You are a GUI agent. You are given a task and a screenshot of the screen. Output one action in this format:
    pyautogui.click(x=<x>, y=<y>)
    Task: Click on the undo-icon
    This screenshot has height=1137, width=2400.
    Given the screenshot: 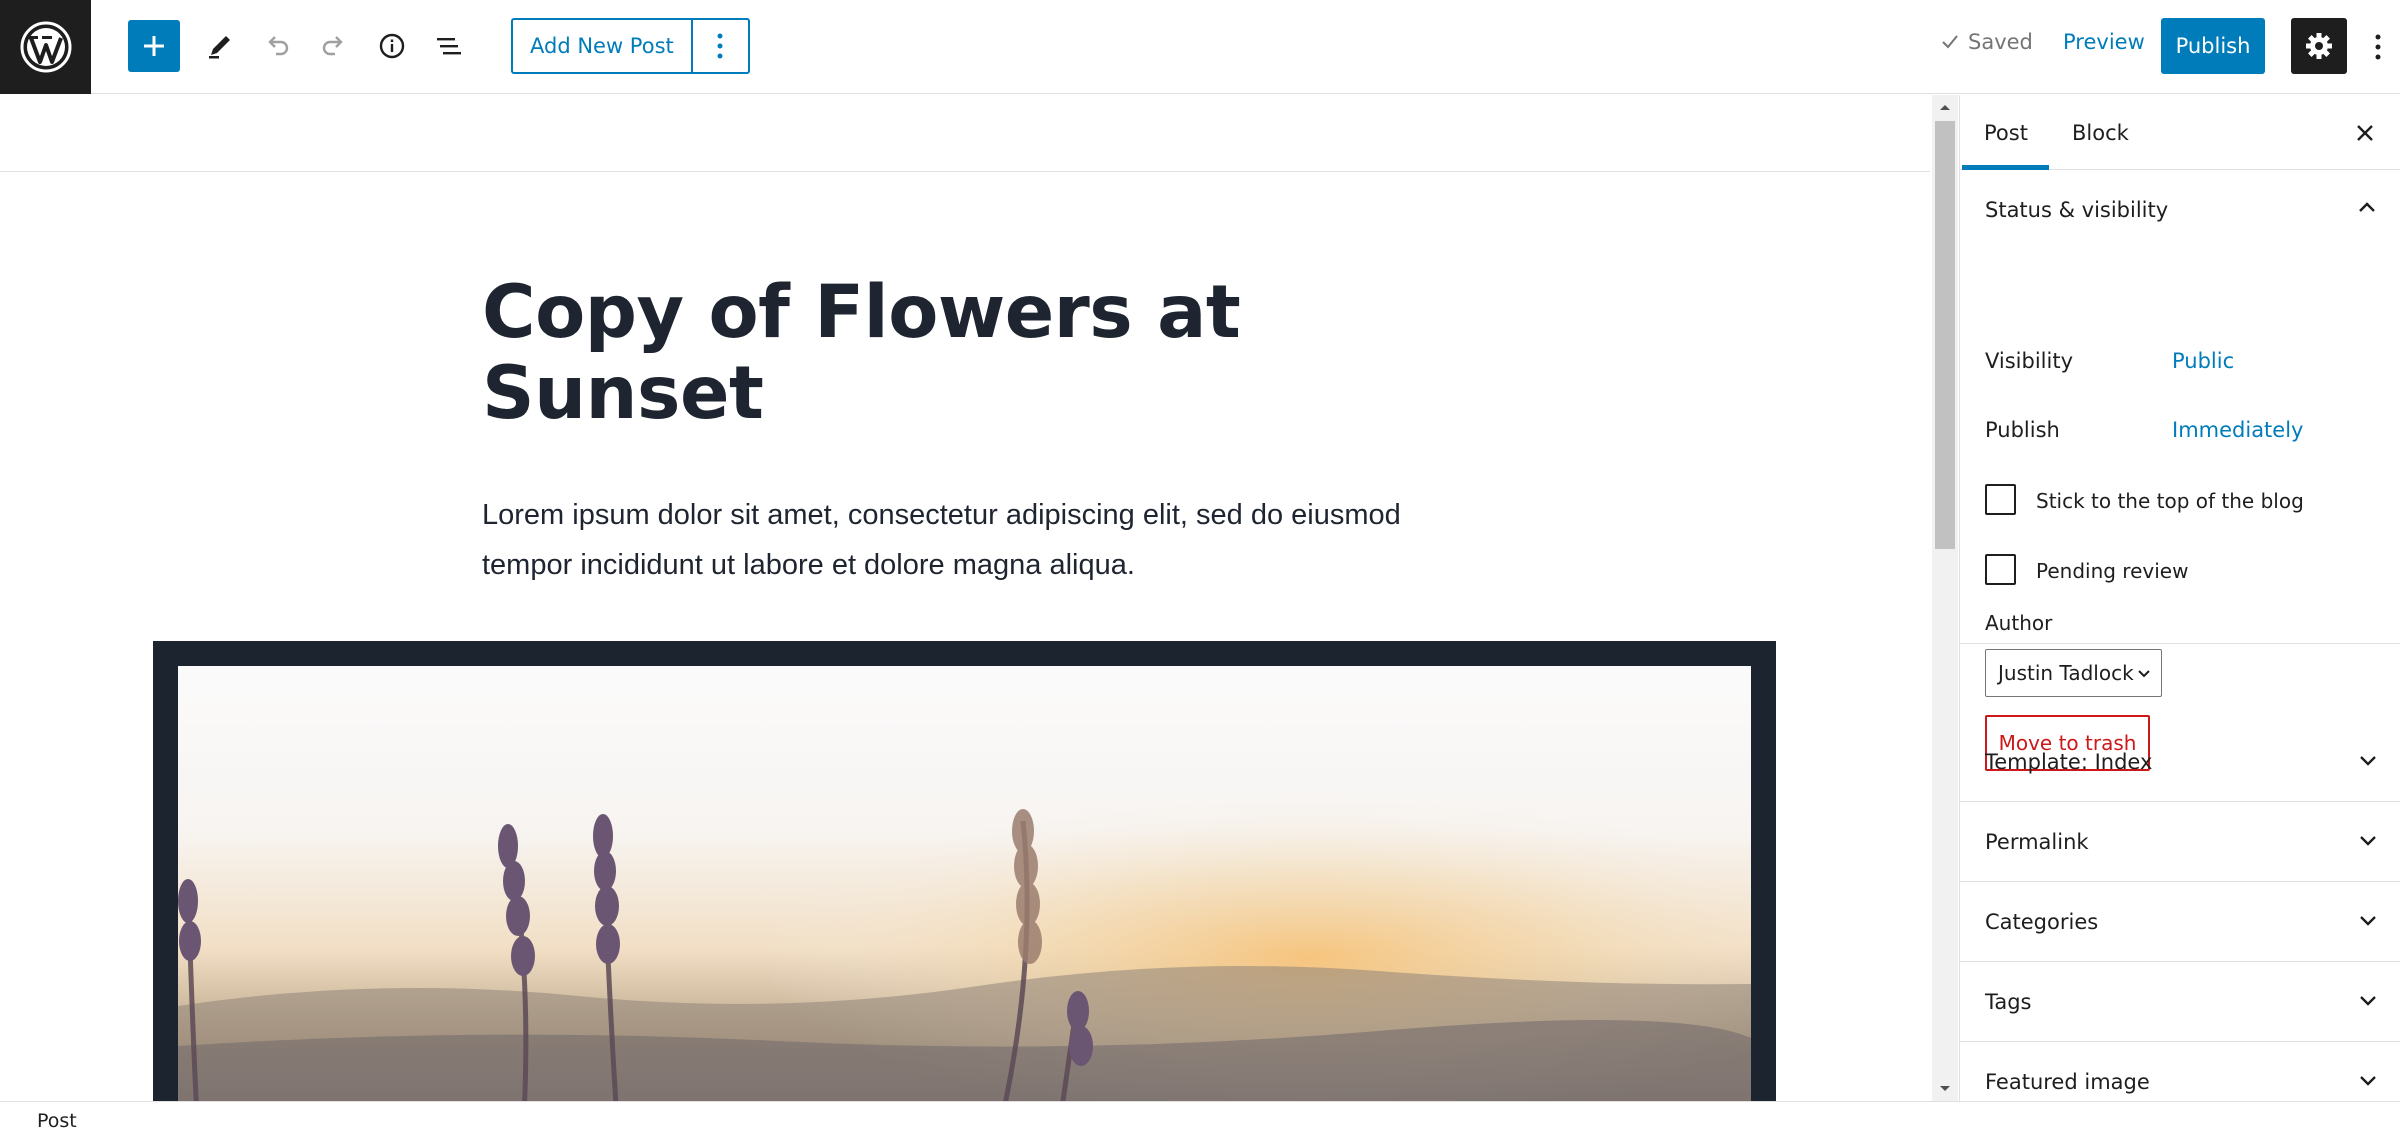 What is the action you would take?
    pyautogui.click(x=278, y=46)
    